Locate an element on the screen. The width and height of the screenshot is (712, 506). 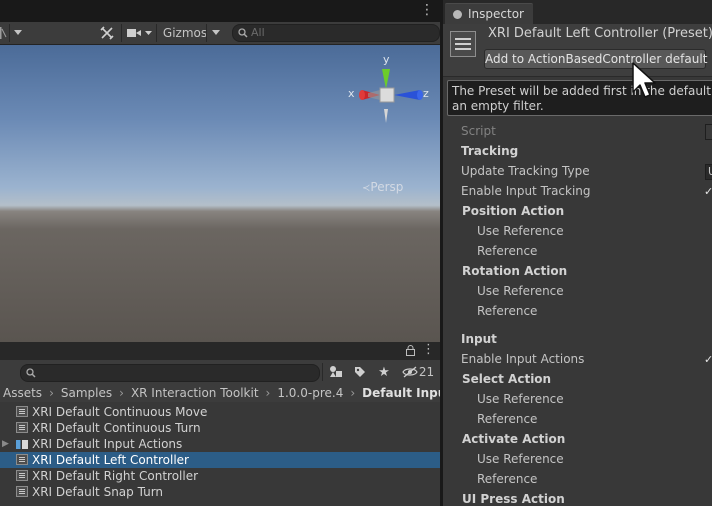
scene-tab-bar: ⋮ is located at coordinates (220, 11).